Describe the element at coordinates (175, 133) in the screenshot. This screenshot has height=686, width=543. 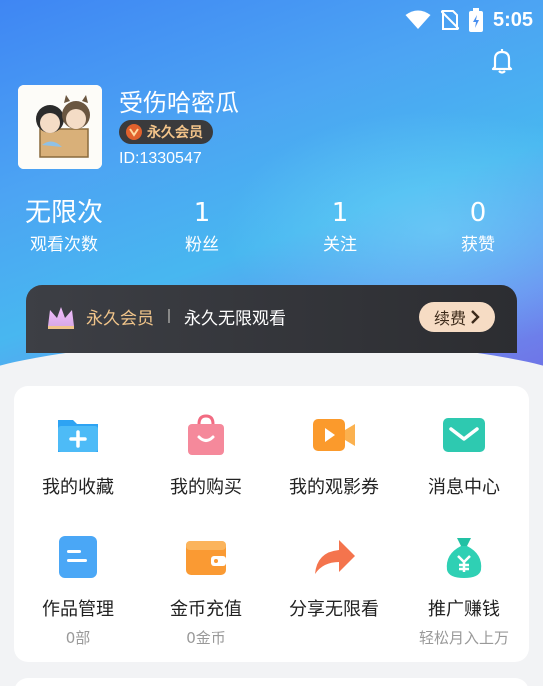
I see `vip-badge-label: 永久会员` at that location.